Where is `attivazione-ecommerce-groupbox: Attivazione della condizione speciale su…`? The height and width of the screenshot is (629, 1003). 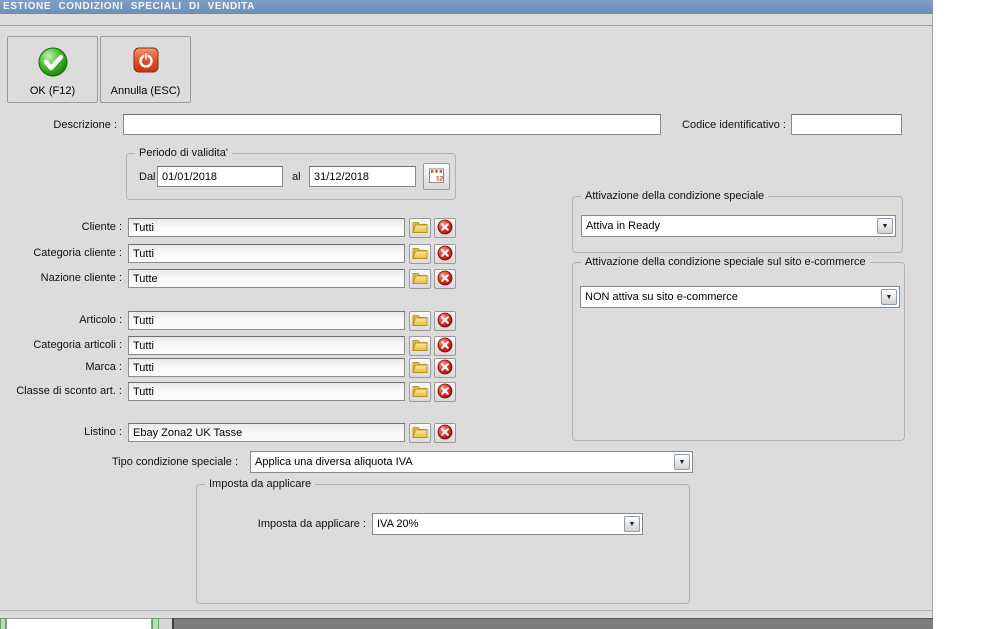 attivazione-ecommerce-groupbox: Attivazione della condizione speciale su… is located at coordinates (738, 348).